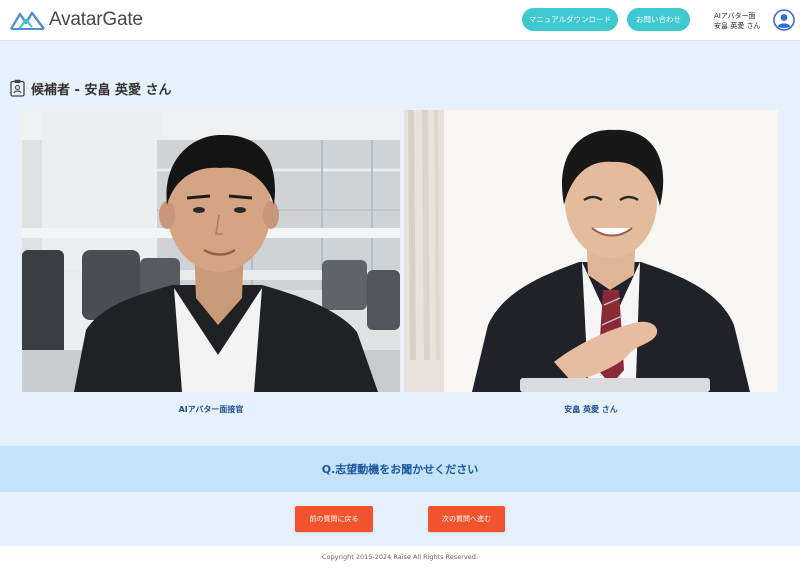  I want to click on user-info: AIアバター面 安畠 英愛 さん, so click(737, 21).